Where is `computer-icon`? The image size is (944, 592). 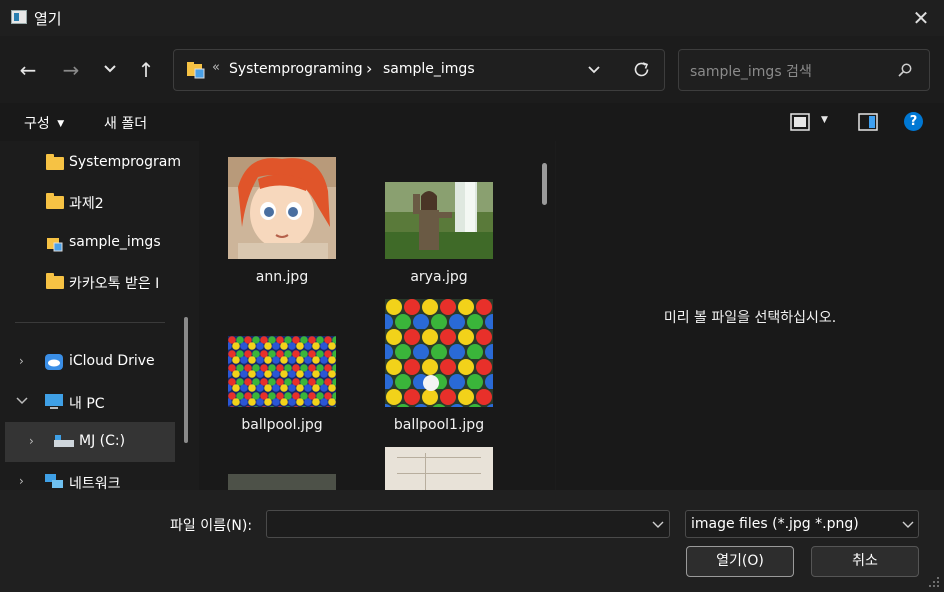
computer-icon is located at coordinates (54, 401).